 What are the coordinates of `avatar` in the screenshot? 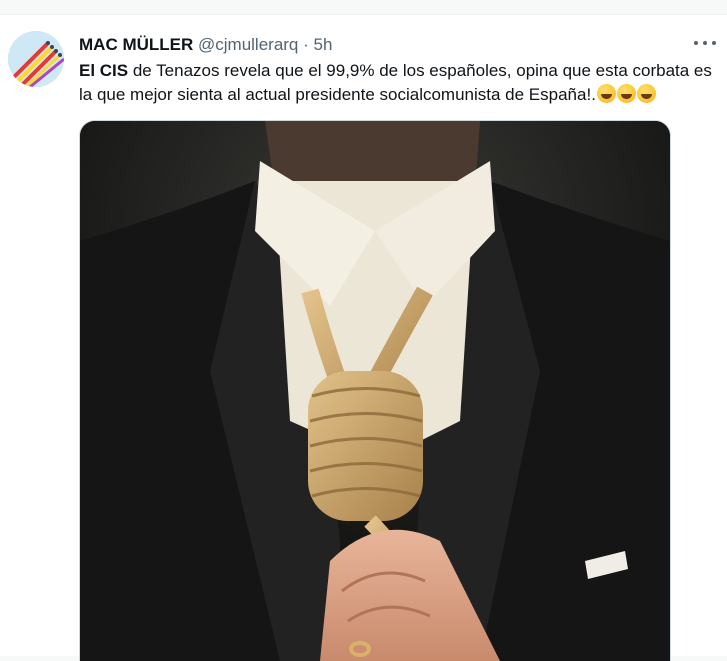 It's located at (36, 59).